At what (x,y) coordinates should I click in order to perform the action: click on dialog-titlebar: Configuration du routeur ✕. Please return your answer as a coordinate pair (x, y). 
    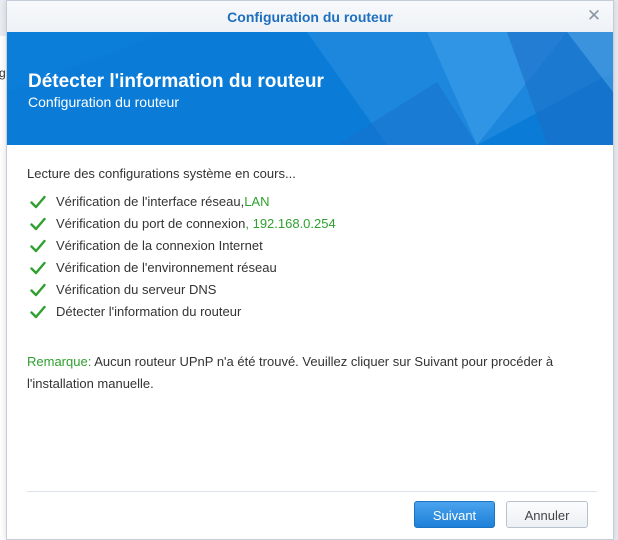
    Looking at the image, I should click on (310, 17).